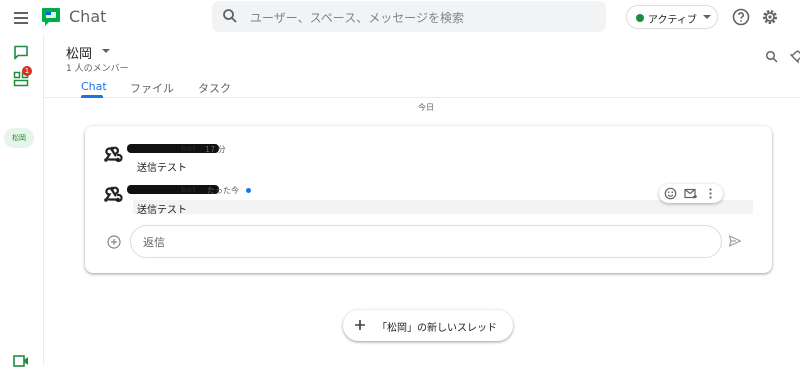 This screenshot has width=800, height=370. What do you see at coordinates (741, 17) in the screenshot?
I see `help-icon` at bounding box center [741, 17].